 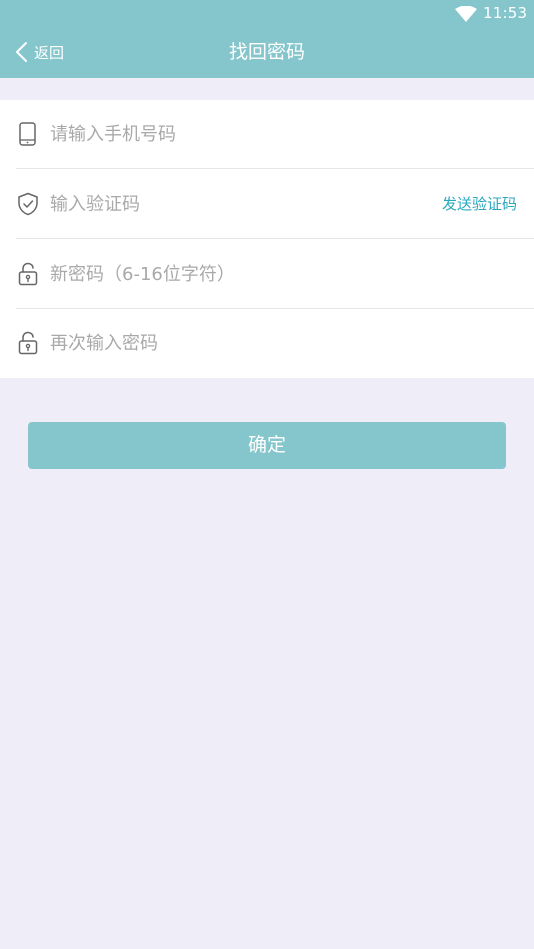 I want to click on phone-input, so click(x=240, y=134).